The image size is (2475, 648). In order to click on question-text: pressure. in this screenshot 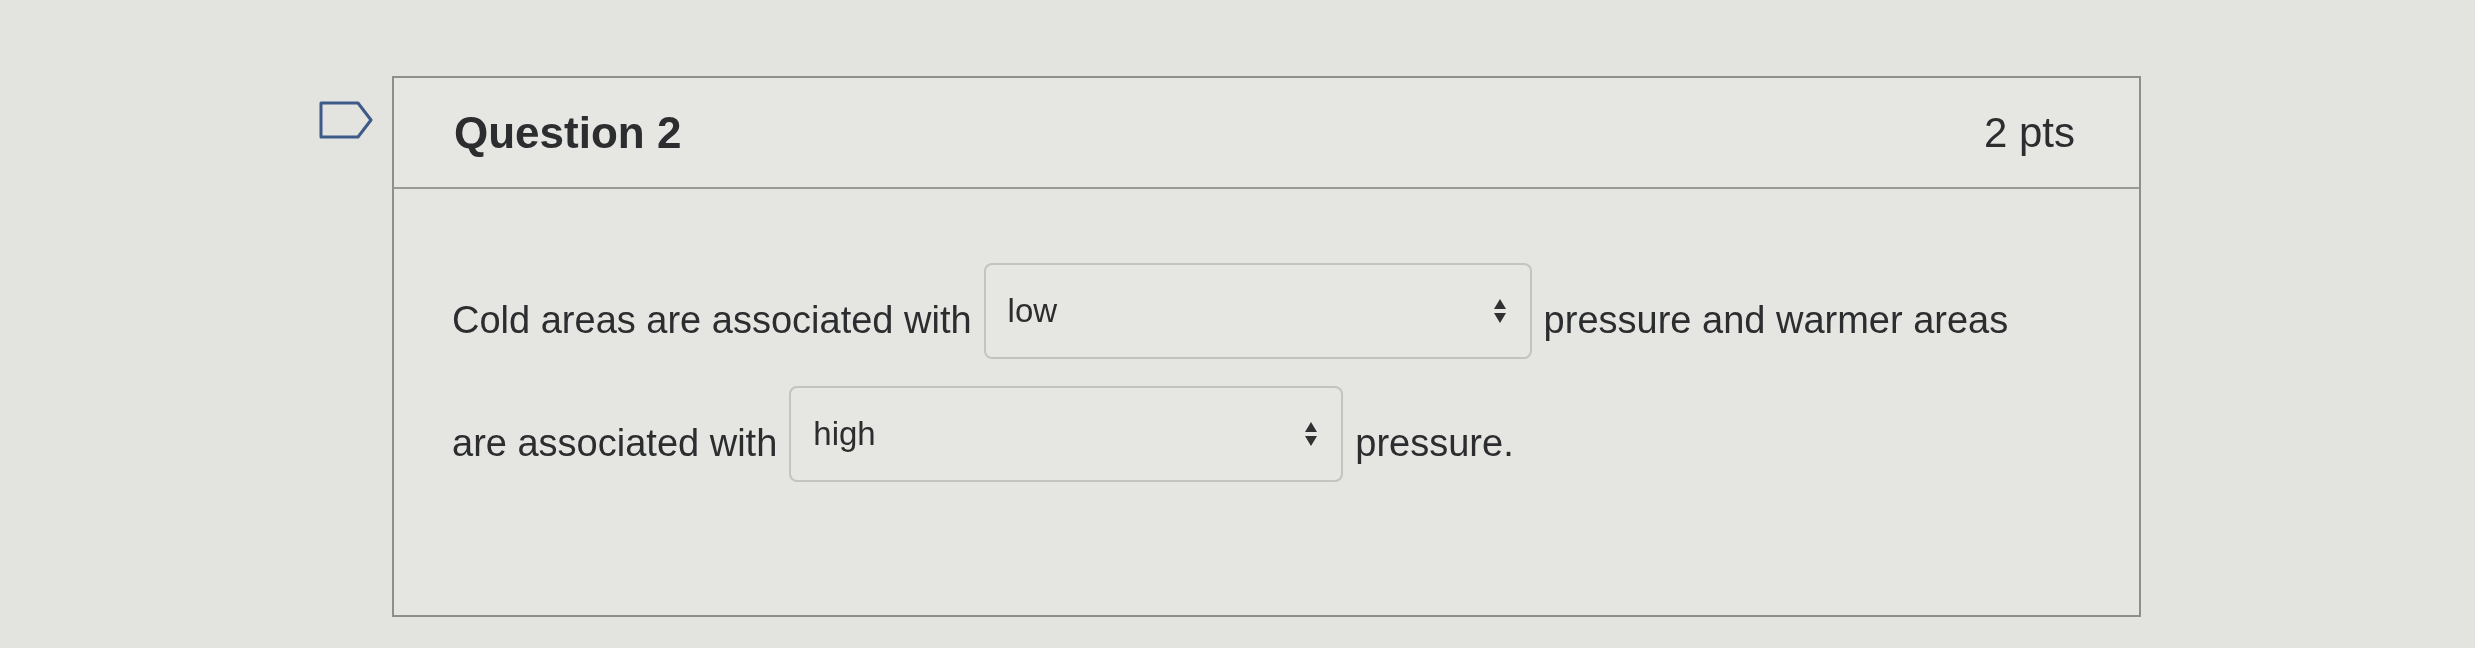, I will do `click(1434, 443)`.